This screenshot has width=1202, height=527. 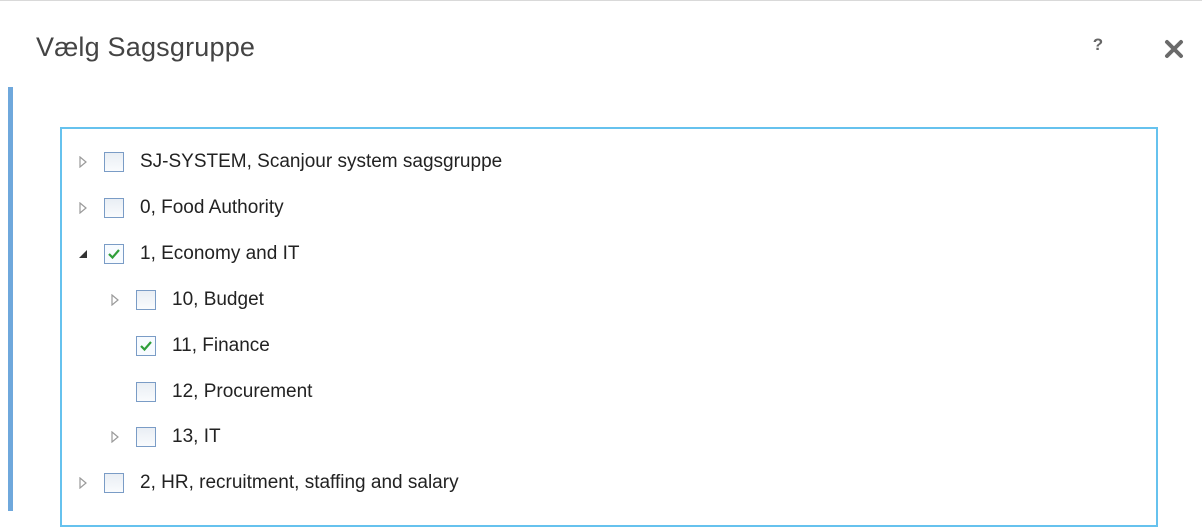 What do you see at coordinates (1098, 50) in the screenshot?
I see `help-button: ?` at bounding box center [1098, 50].